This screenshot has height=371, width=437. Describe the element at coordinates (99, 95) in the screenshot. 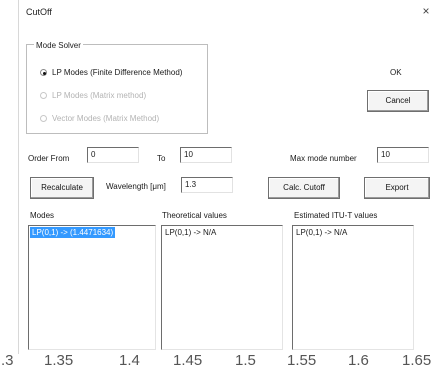

I see `radio-label-lp-matrix: LP Modes (Matrix method)` at that location.